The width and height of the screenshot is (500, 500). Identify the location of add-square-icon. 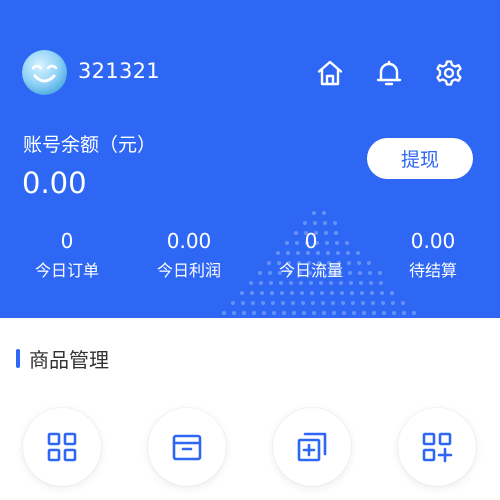
(312, 447).